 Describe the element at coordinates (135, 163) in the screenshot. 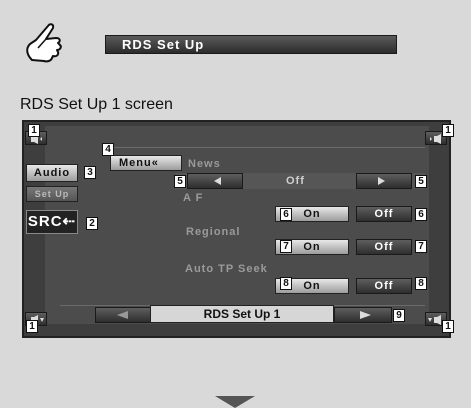

I see `menu-label: Menu` at that location.